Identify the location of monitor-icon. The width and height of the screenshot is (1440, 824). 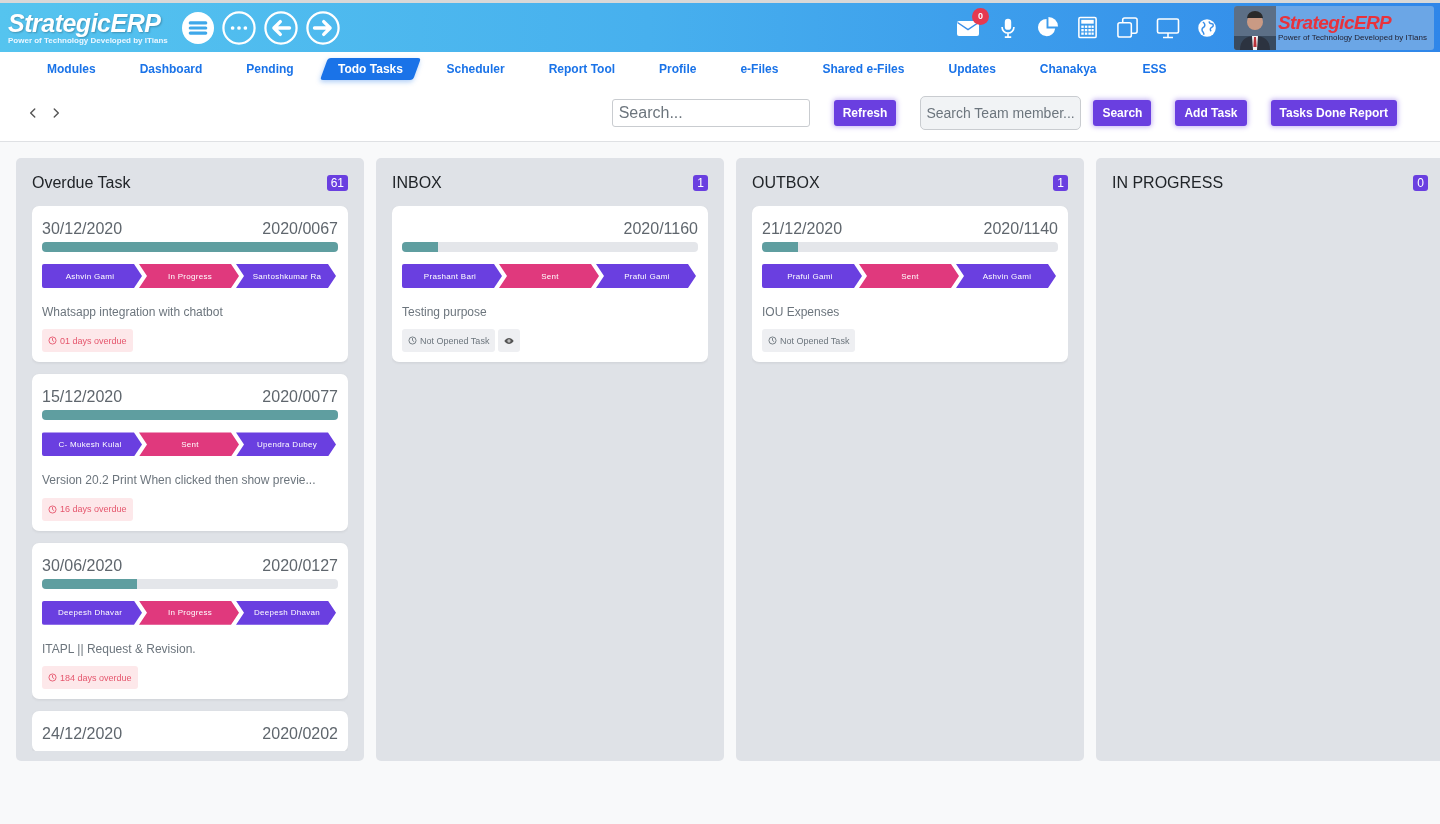
(1168, 27).